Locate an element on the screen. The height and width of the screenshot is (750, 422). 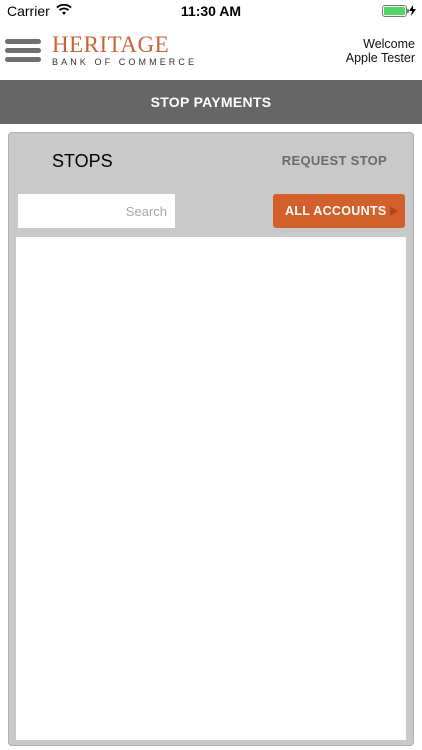
stops-title: STOPS is located at coordinates (82, 161).